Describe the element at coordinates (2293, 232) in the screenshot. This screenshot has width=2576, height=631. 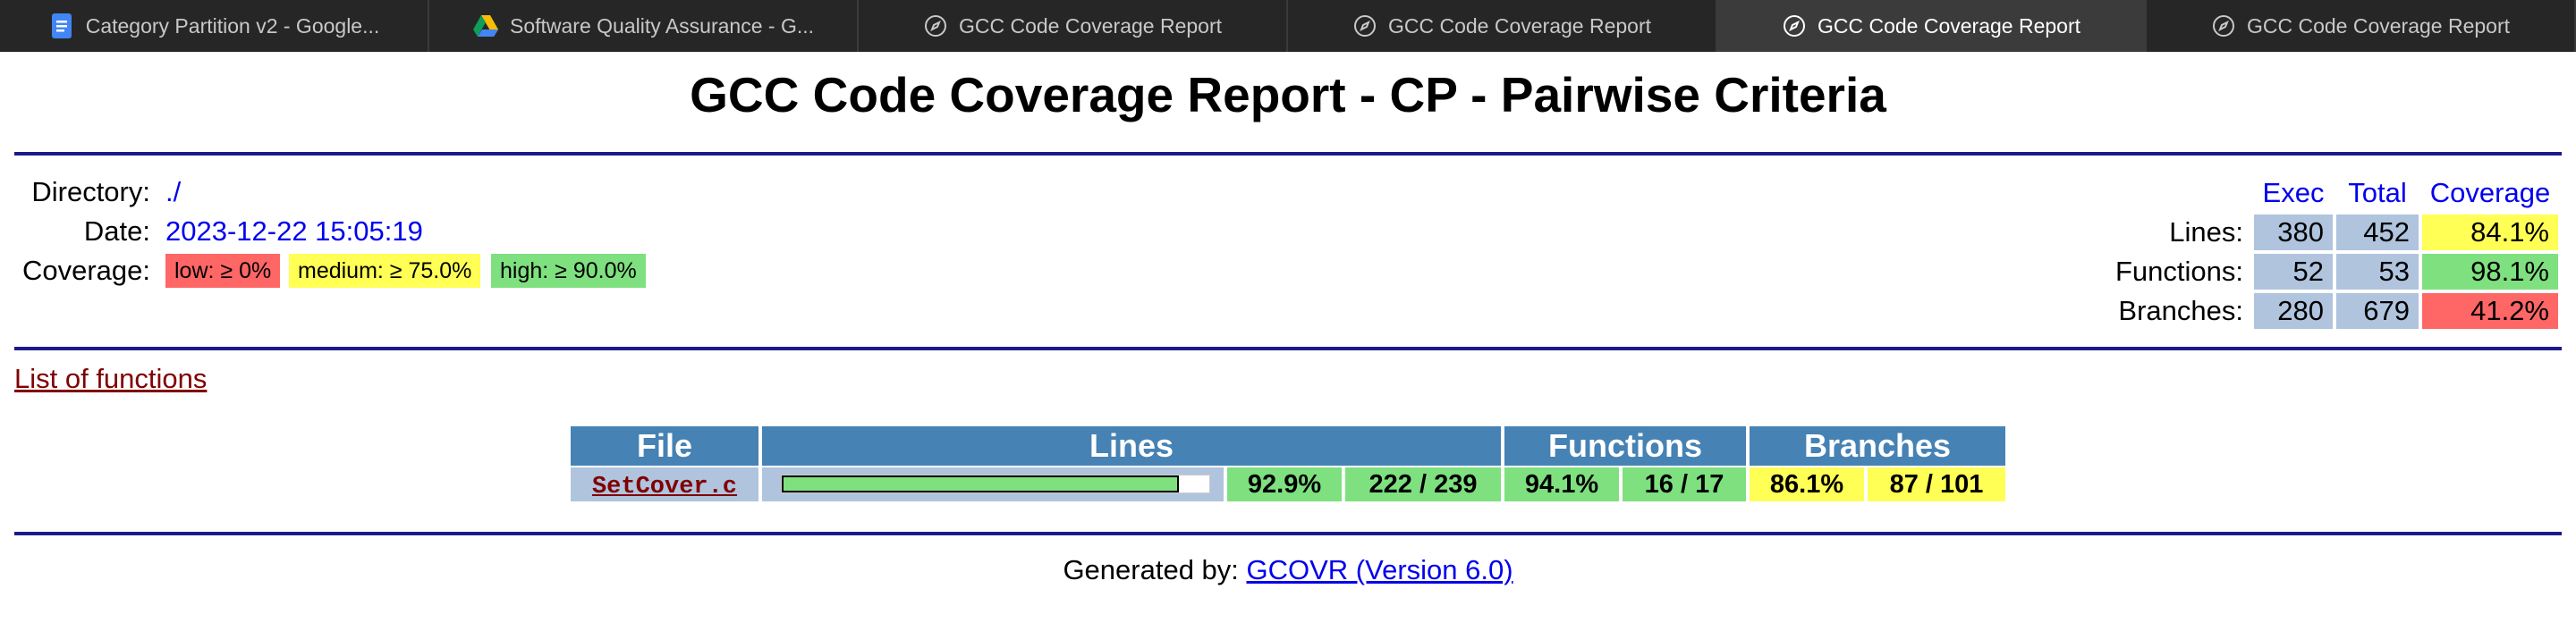
I see `summary-lines-exec: 380` at that location.